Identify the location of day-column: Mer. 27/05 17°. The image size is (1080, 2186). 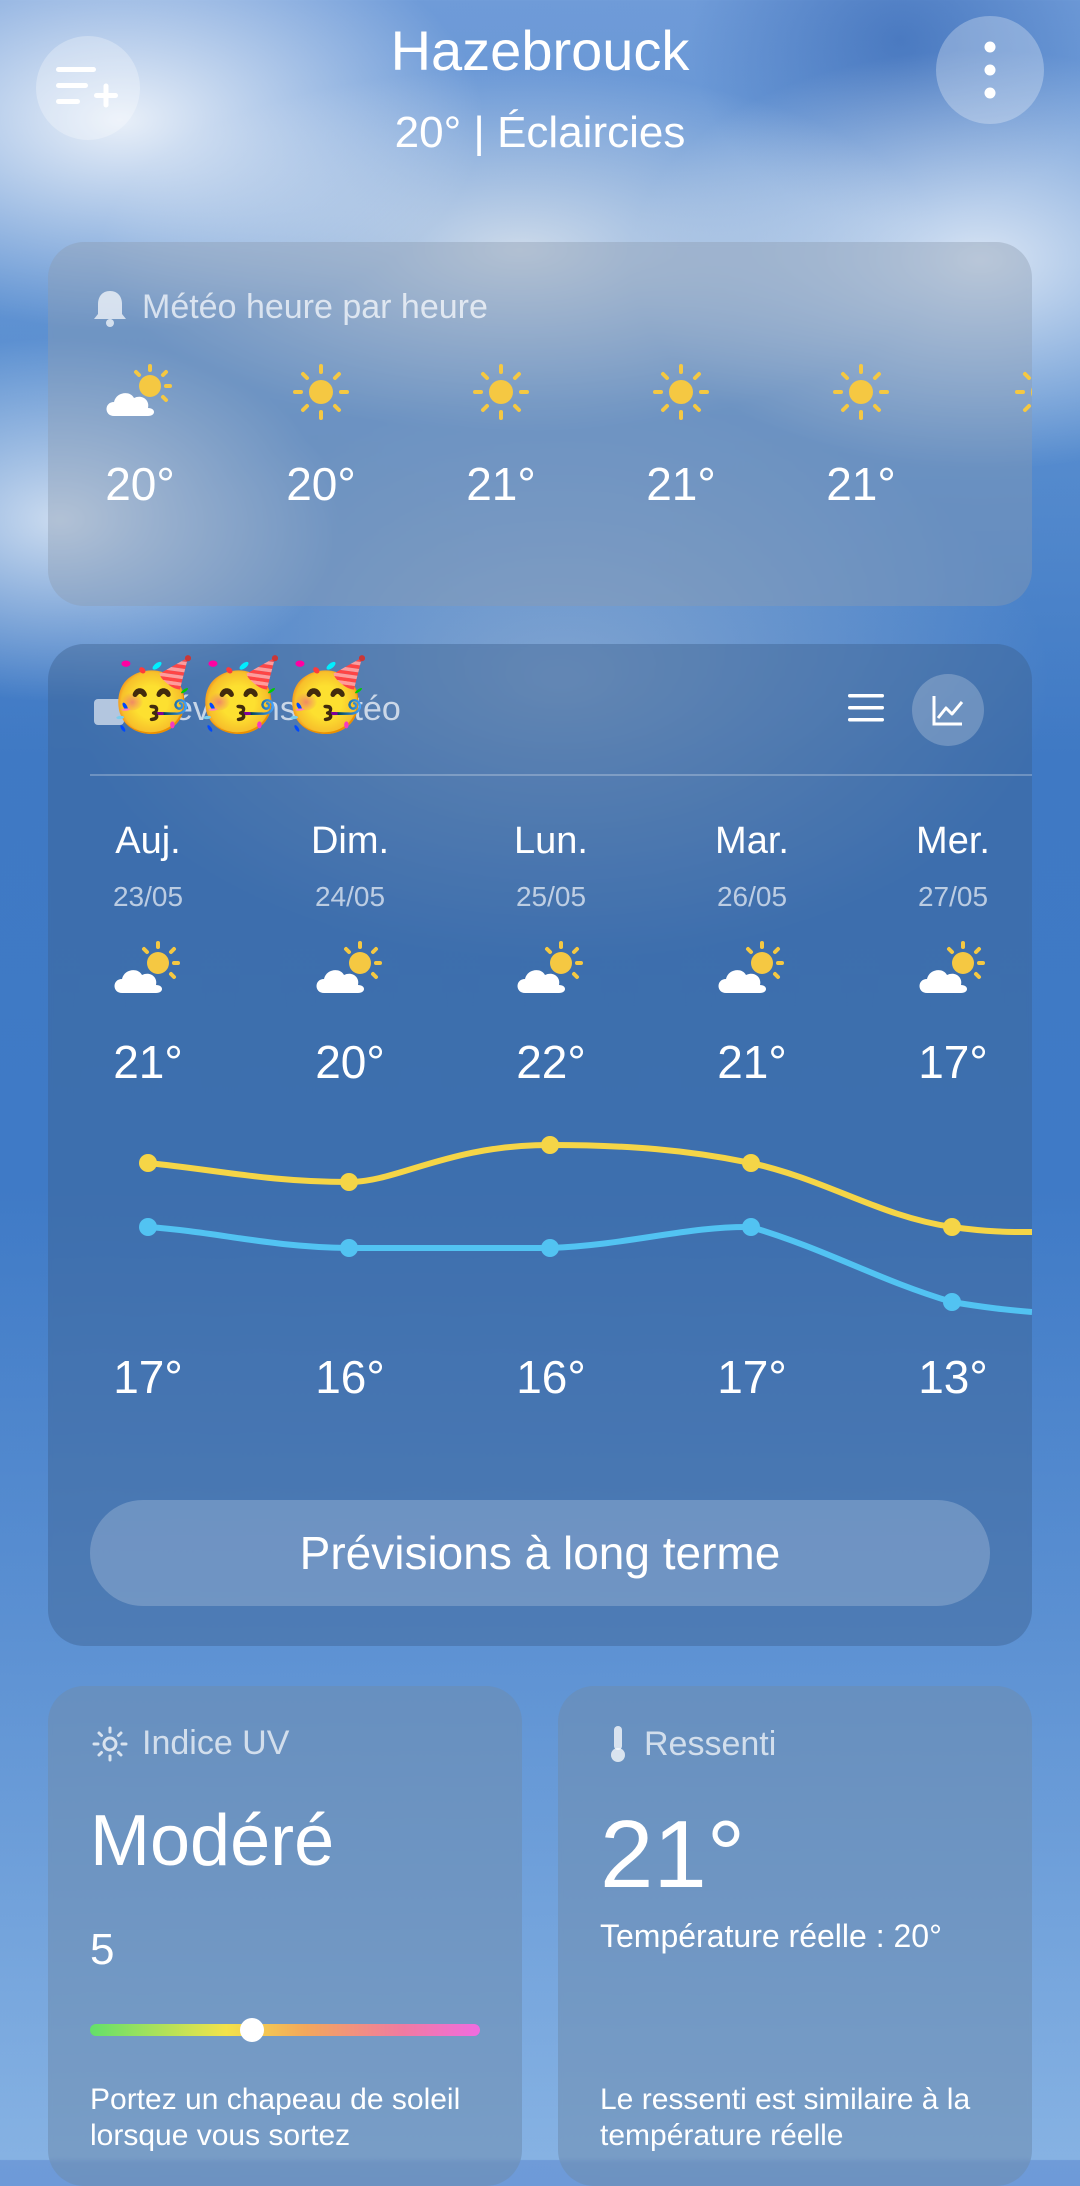
(953, 954).